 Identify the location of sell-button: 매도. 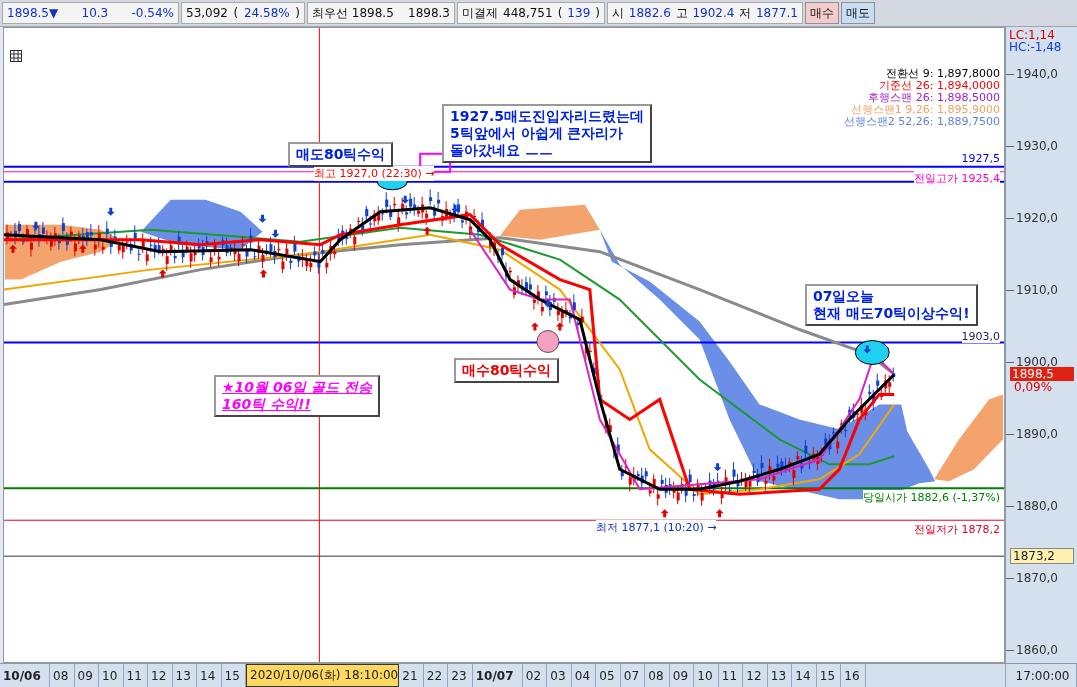
(858, 13).